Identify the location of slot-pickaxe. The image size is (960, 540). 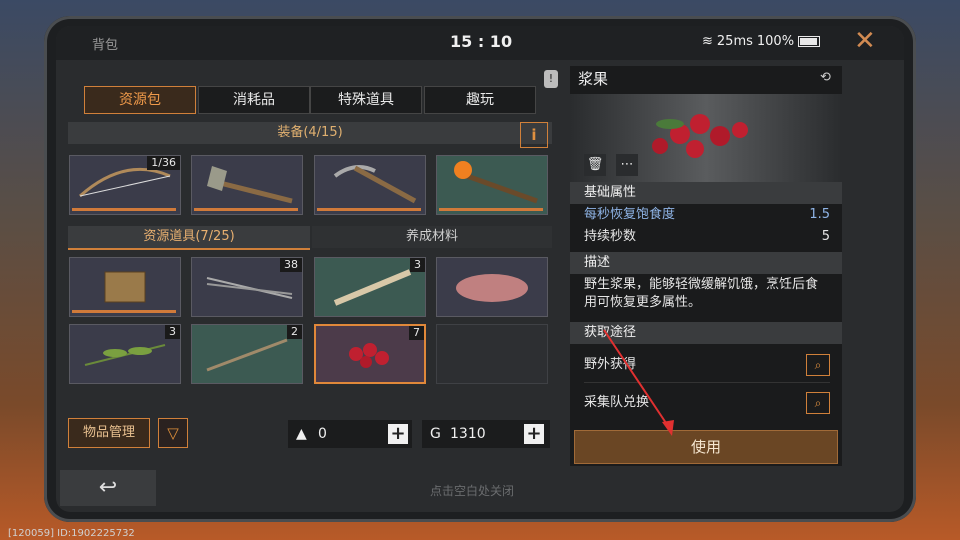
(370, 185).